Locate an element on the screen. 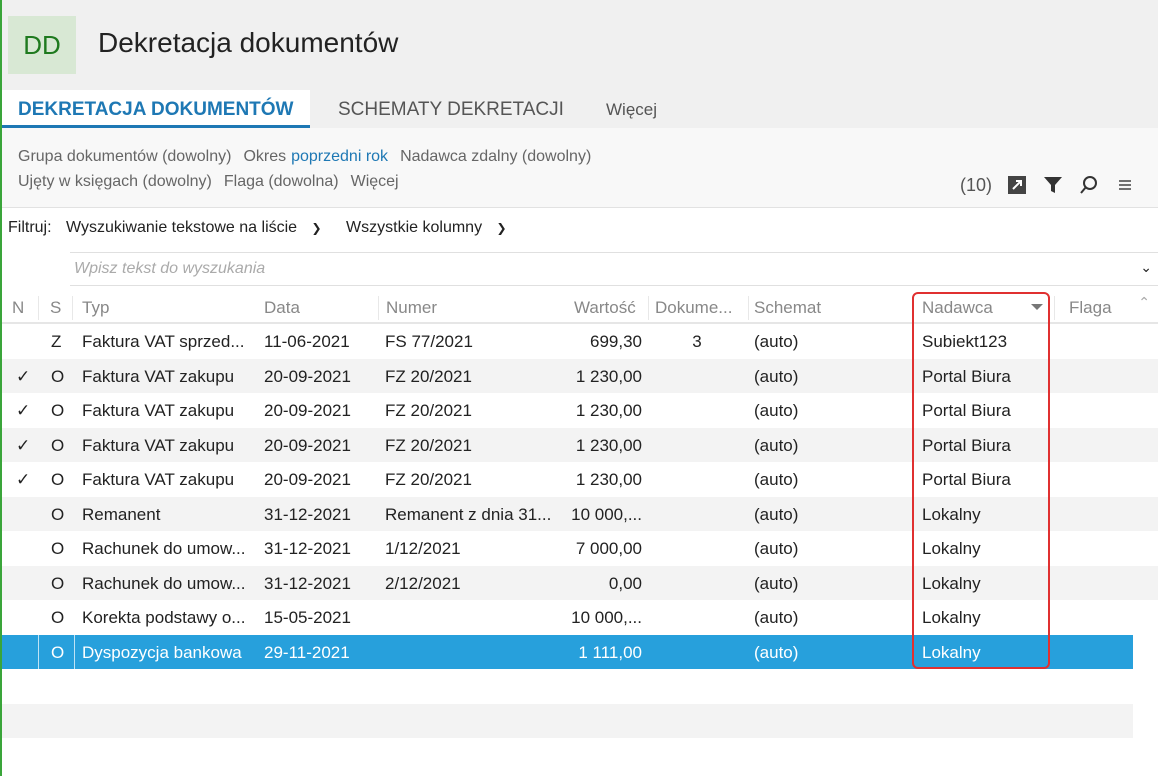  columns-dropdown: Wszystkie kolumny ❯ is located at coordinates (431, 227).